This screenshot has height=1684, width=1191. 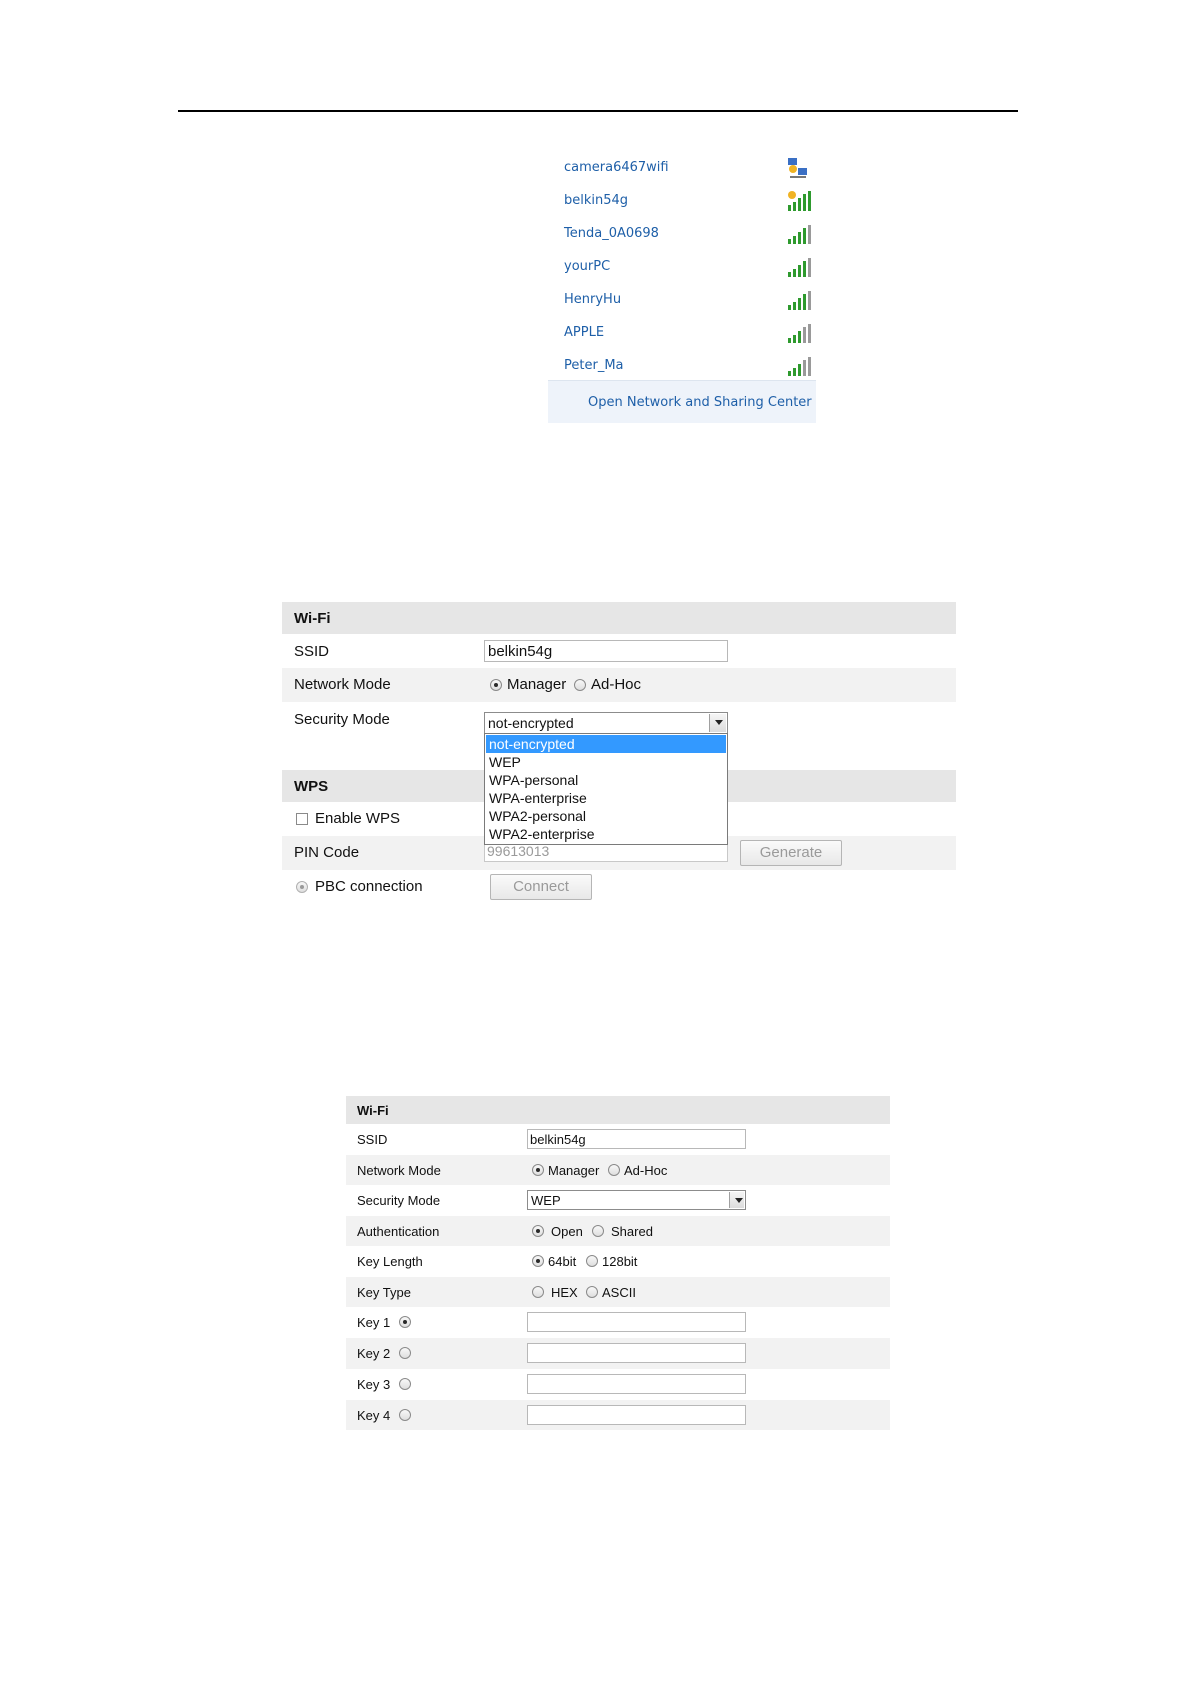 I want to click on network-footer: Open Network and Sharing Center, so click(x=682, y=401).